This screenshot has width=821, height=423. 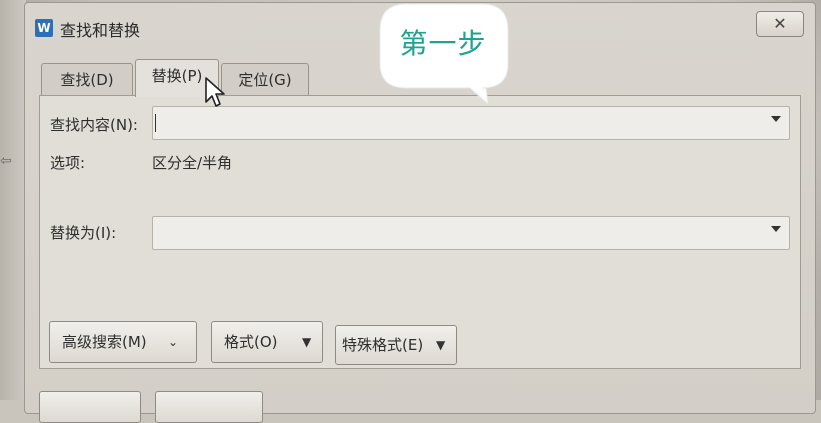 What do you see at coordinates (90, 407) in the screenshot?
I see `bottom-button-left` at bounding box center [90, 407].